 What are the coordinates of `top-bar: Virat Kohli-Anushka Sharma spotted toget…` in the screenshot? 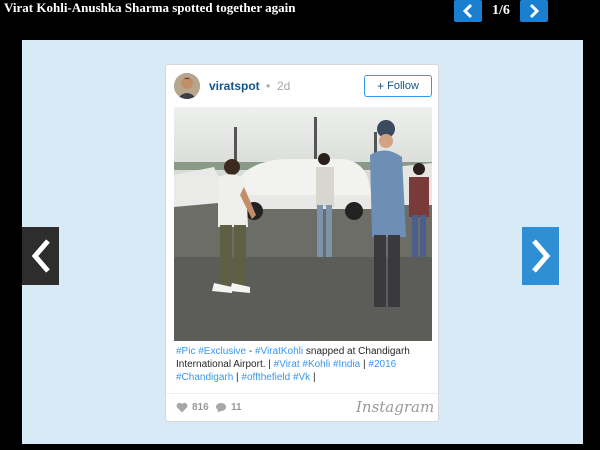 It's located at (300, 20).